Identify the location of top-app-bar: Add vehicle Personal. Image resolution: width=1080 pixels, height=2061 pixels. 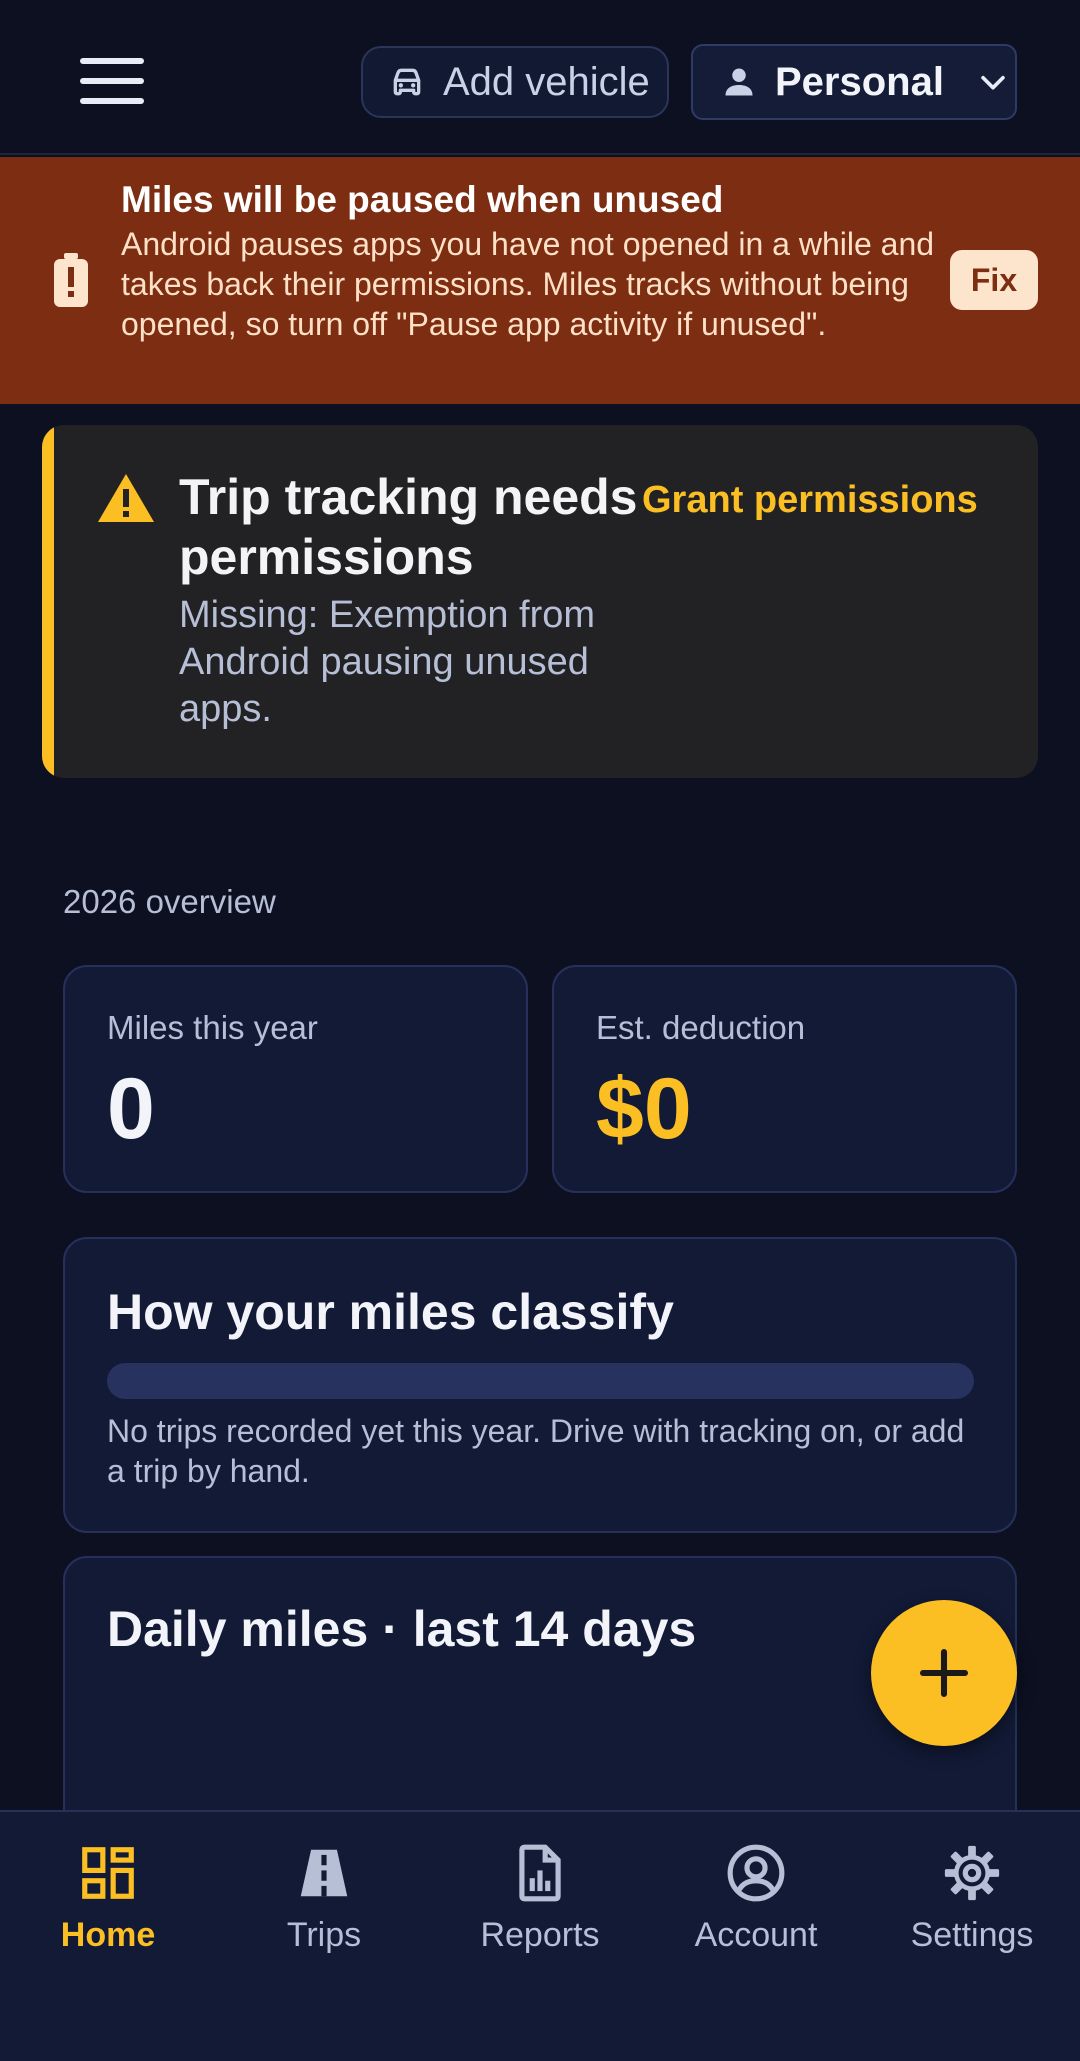
(540, 77).